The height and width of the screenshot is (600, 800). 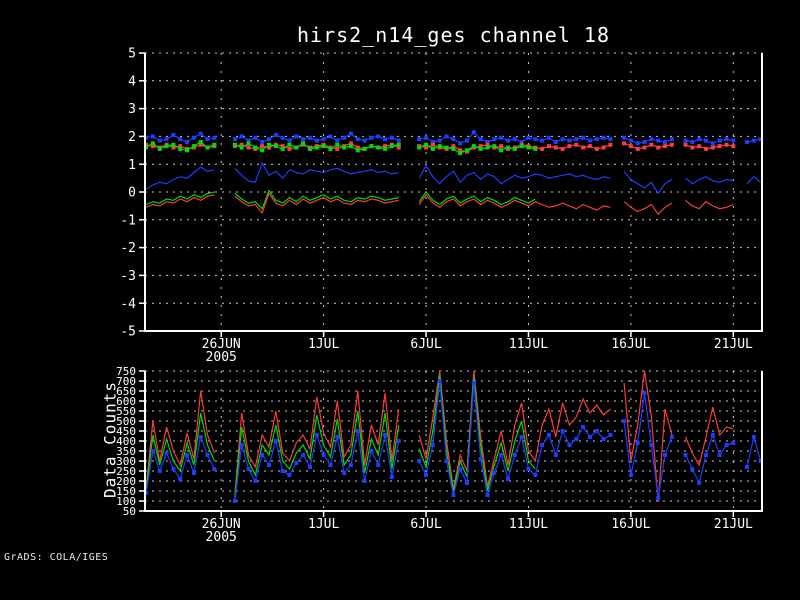 I want to click on svg-text: 3, so click(x=132, y=109).